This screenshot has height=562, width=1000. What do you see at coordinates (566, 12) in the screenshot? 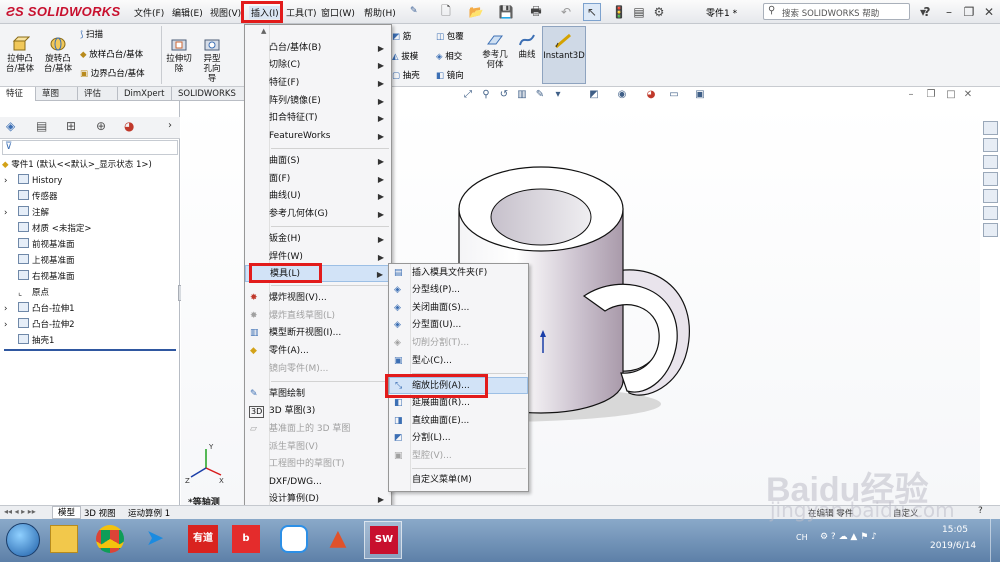
I see `undo-icon: ↶` at bounding box center [566, 12].